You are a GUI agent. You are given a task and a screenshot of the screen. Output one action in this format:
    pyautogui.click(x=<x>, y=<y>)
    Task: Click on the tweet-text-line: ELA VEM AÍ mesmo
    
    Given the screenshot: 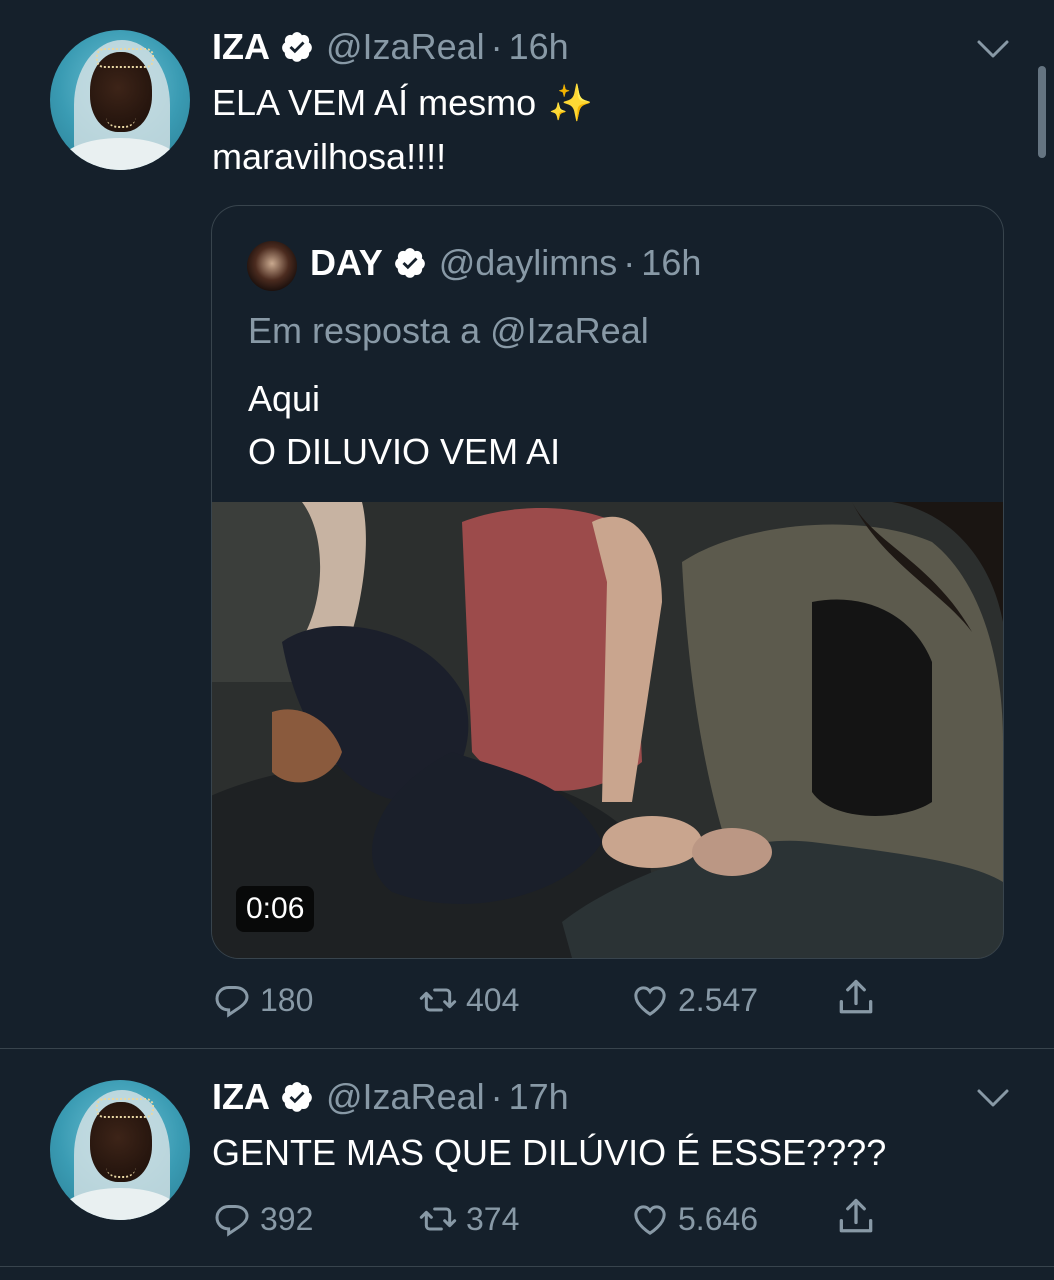 What is the action you would take?
    pyautogui.click(x=374, y=102)
    